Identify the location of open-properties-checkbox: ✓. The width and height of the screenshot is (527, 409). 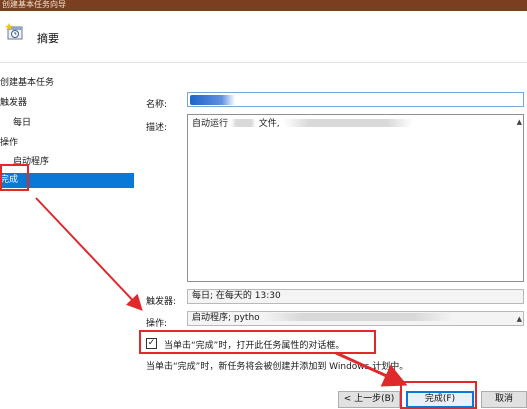
(151, 343).